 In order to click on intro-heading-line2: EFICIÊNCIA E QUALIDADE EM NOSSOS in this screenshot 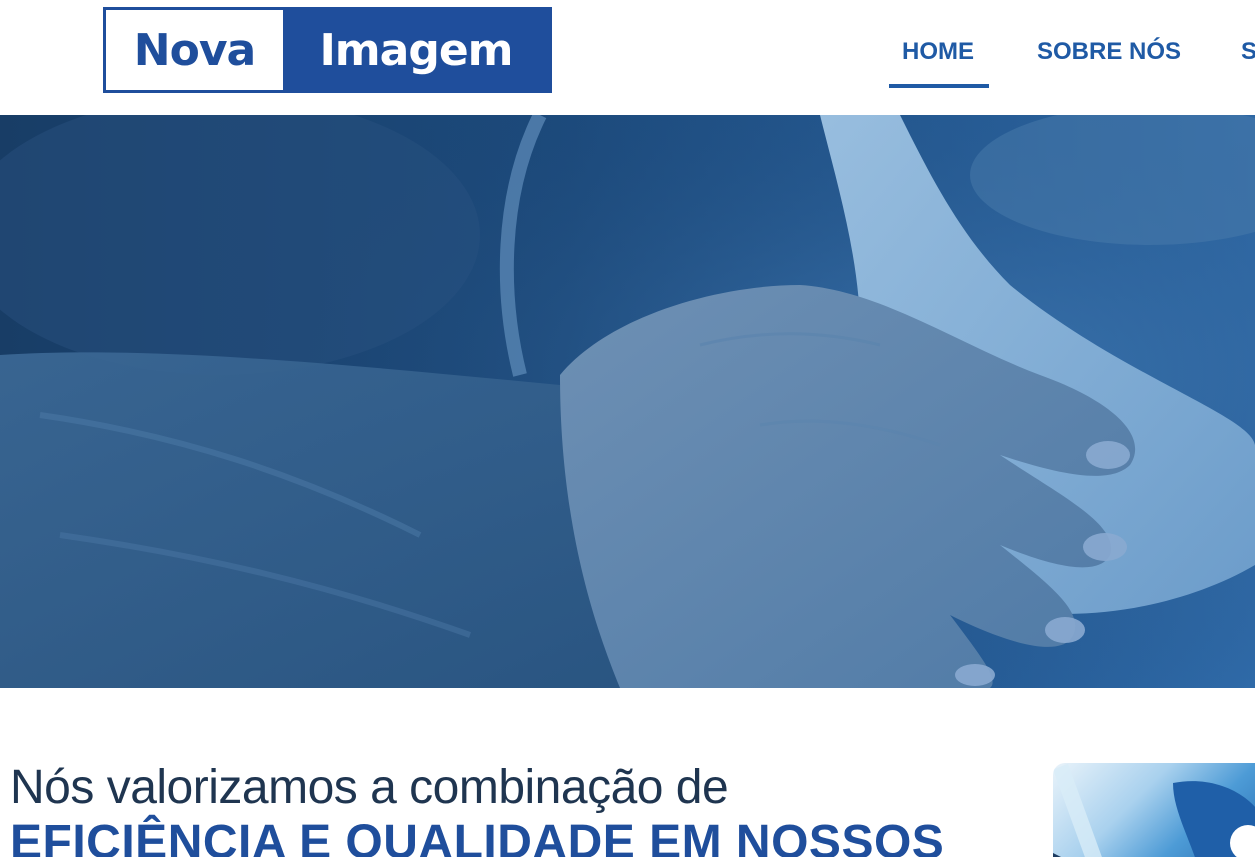, I will do `click(477, 836)`.